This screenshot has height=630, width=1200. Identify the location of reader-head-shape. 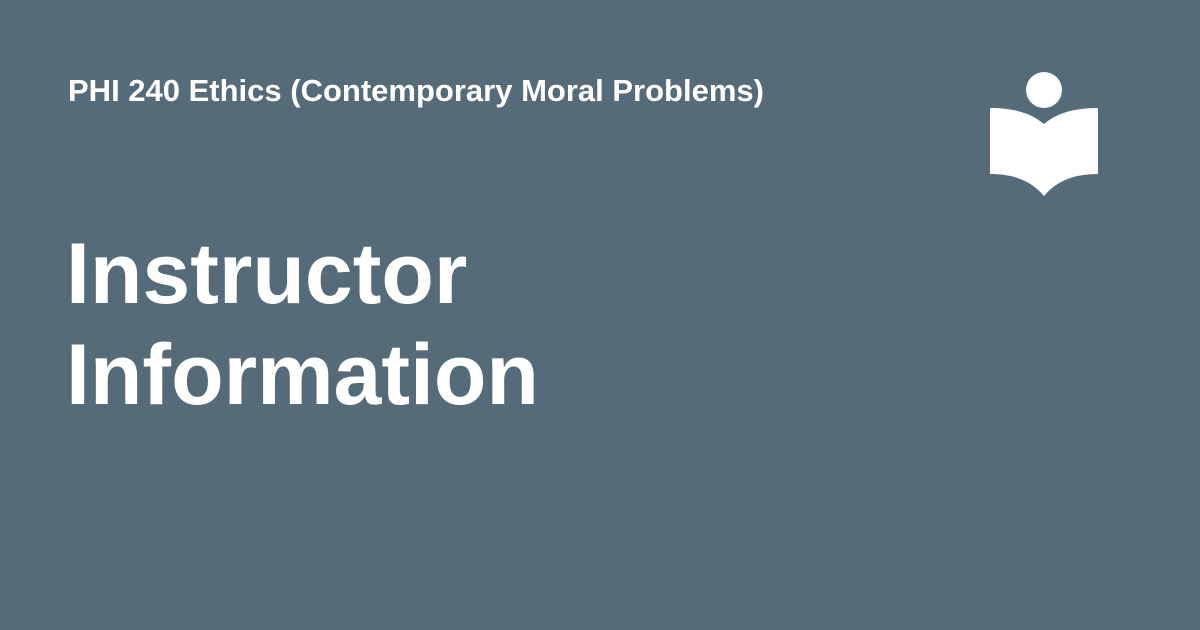
(1044, 90).